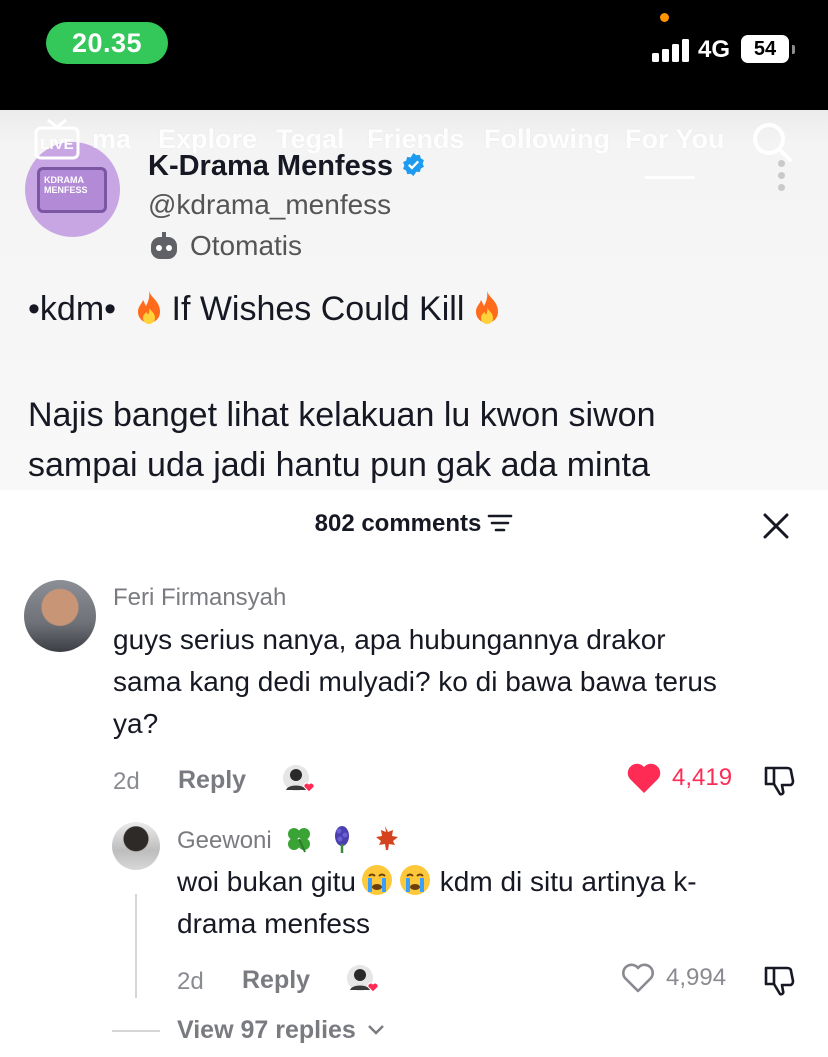  What do you see at coordinates (270, 204) in the screenshot?
I see `account-handle: @kdrama_menfess` at bounding box center [270, 204].